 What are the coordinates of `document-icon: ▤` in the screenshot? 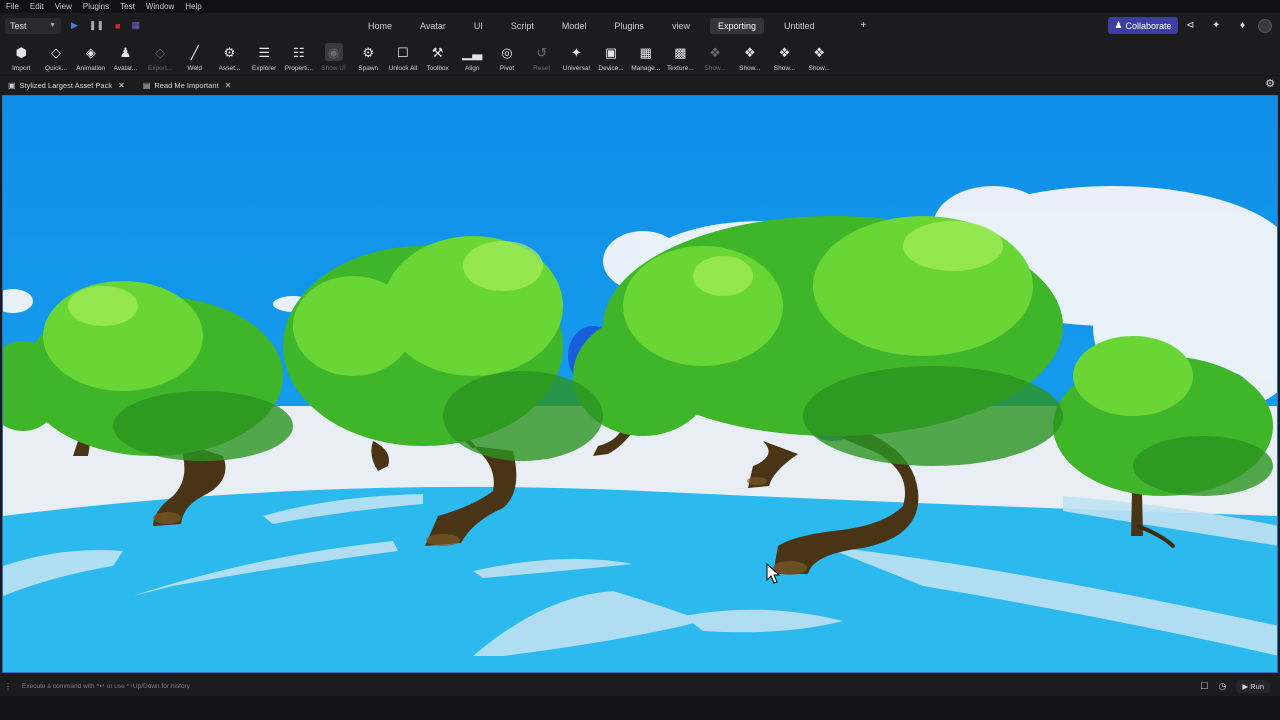 It's located at (146, 85).